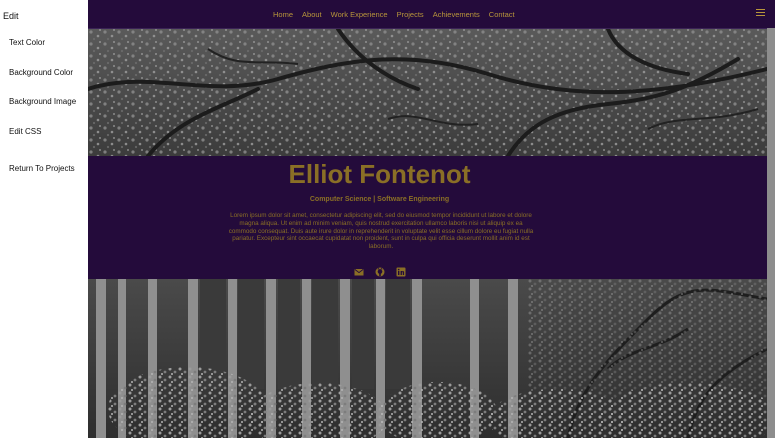 Image resolution: width=775 pixels, height=438 pixels. Describe the element at coordinates (379, 174) in the screenshot. I see `profile-name: Elliot Fontenot` at that location.